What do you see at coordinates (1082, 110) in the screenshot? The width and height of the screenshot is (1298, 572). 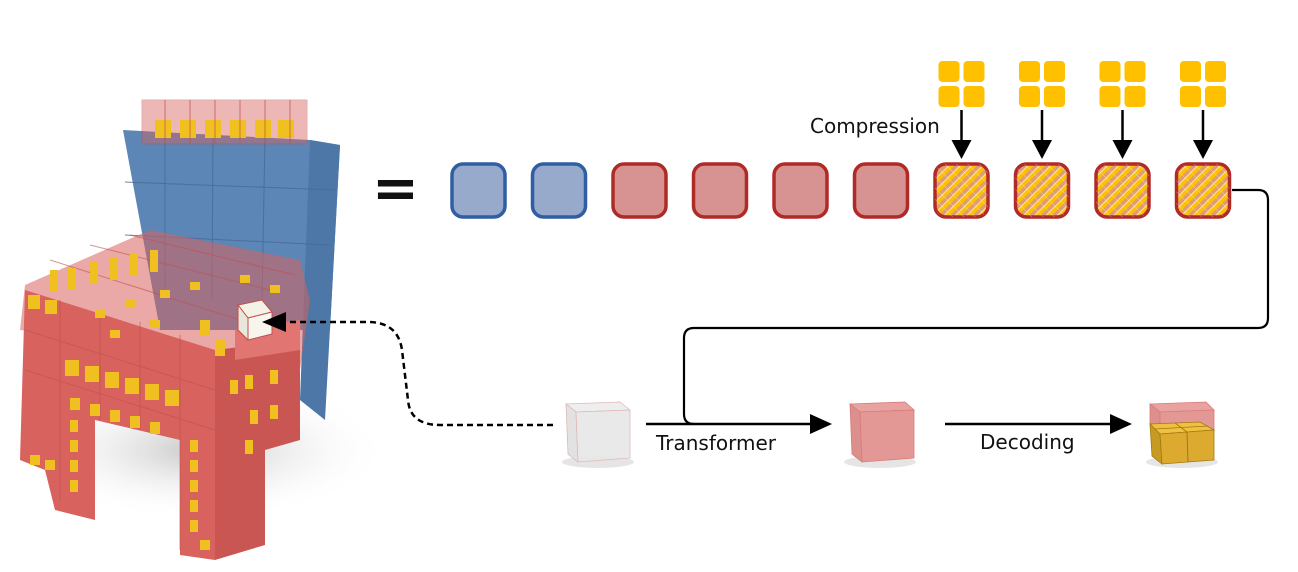 I see `compression-sources` at bounding box center [1082, 110].